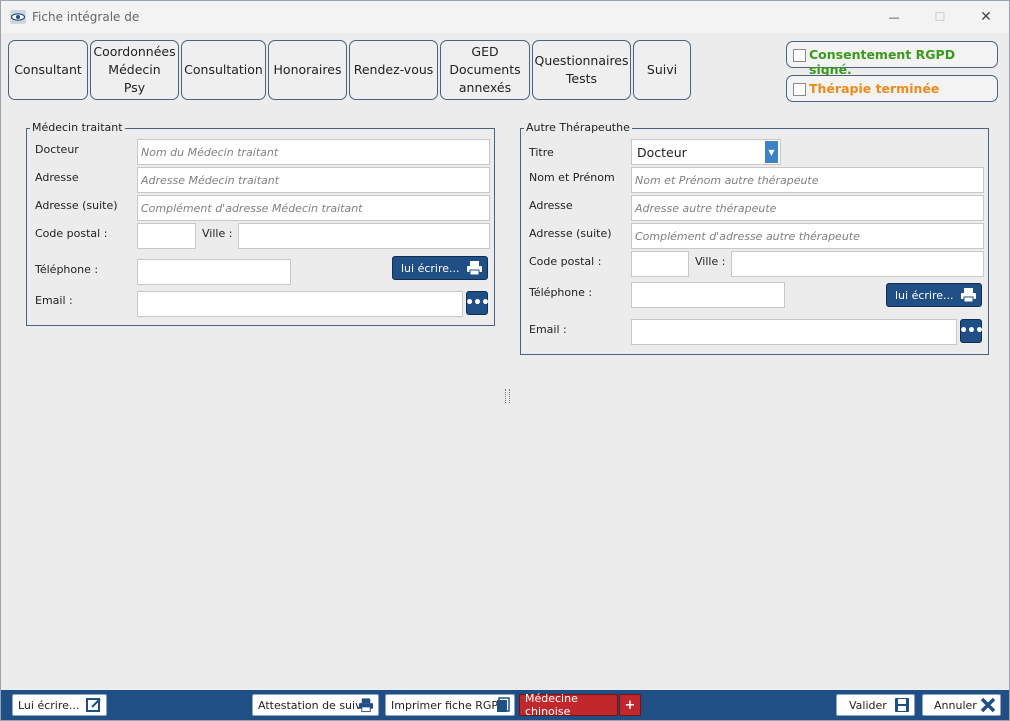  What do you see at coordinates (77, 127) in the screenshot?
I see `medecin-traitant-legend: Médecin traitant` at bounding box center [77, 127].